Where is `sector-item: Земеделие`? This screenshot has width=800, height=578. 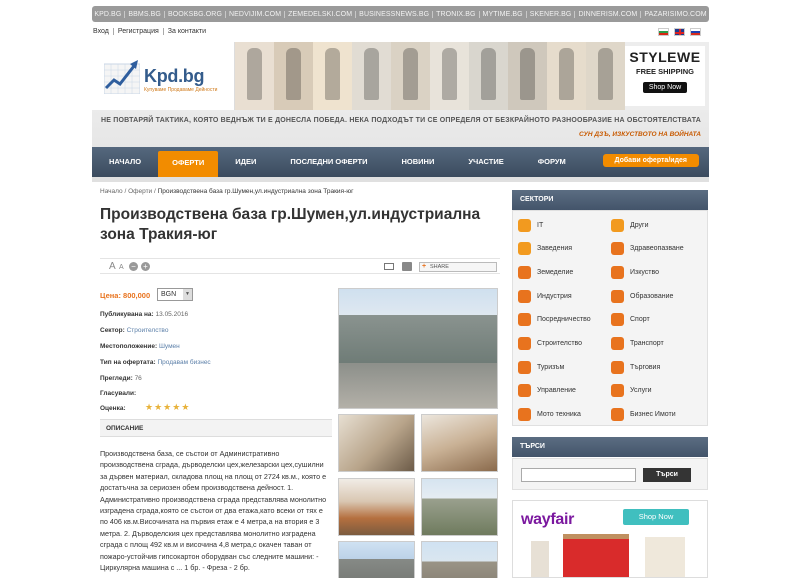 sector-item: Земеделие is located at coordinates (545, 272).